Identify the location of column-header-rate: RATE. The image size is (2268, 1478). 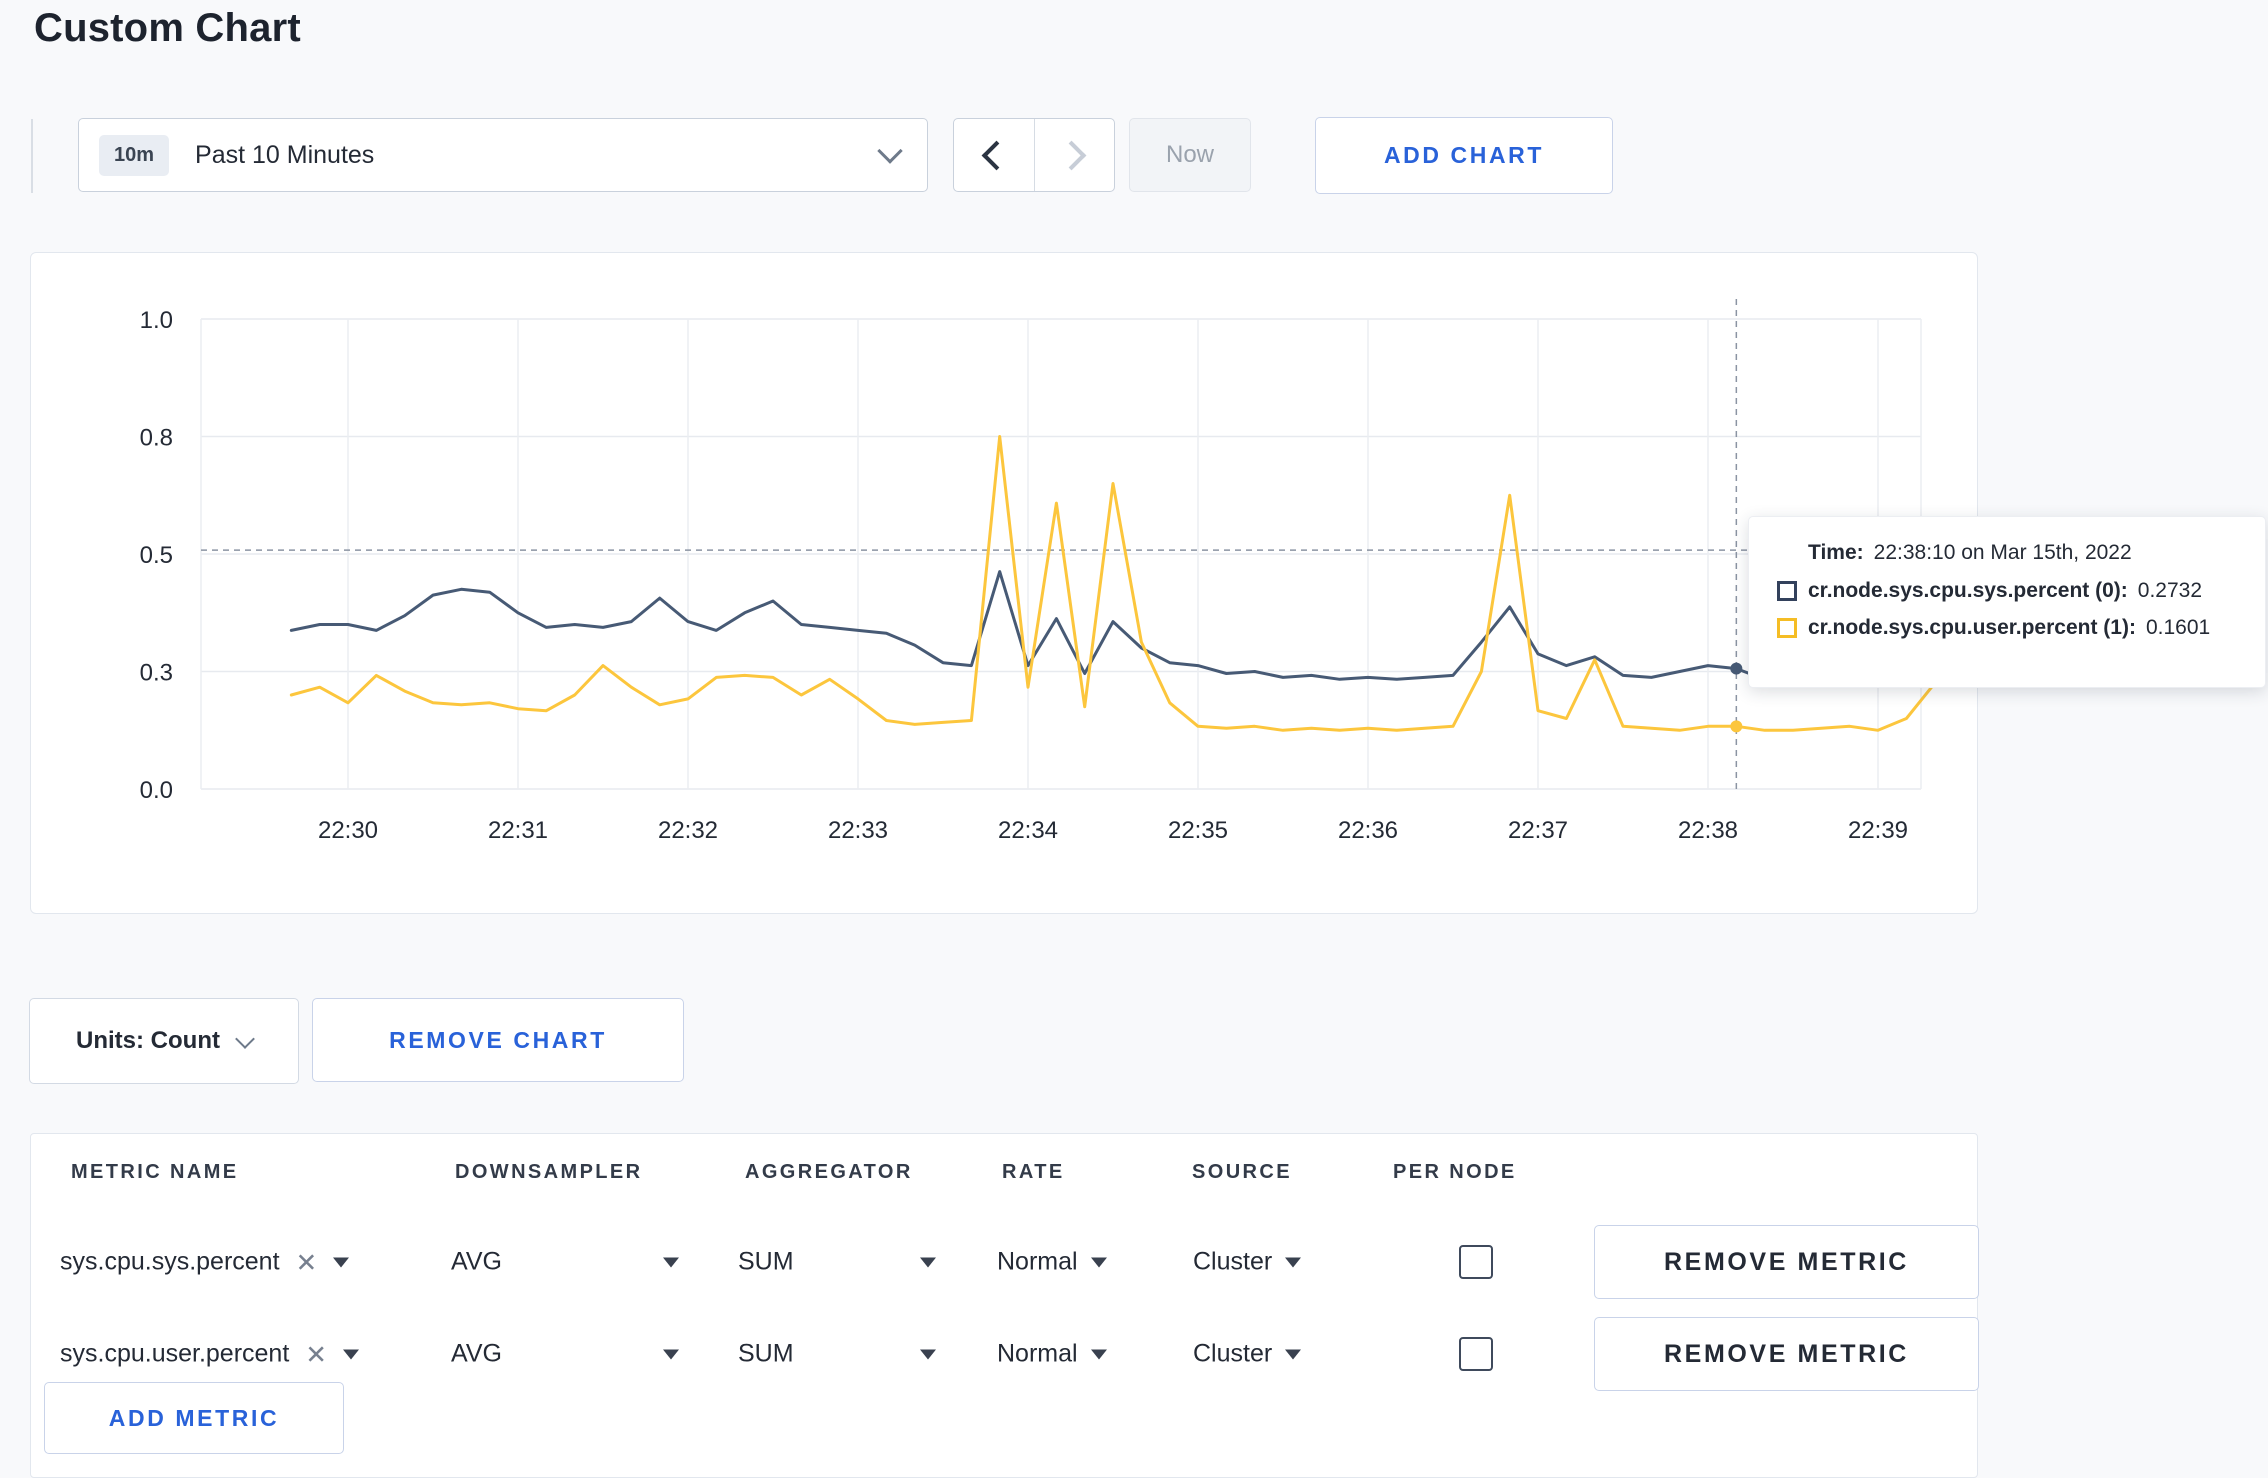
(1033, 1172).